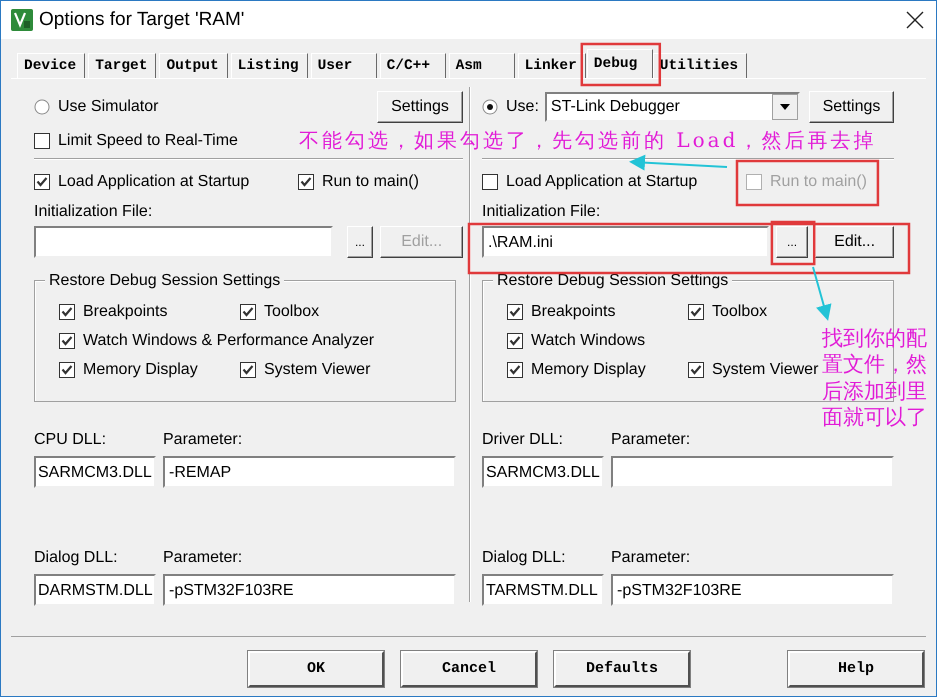  I want to click on init-file-field: .\RAM.ini, so click(625, 242).